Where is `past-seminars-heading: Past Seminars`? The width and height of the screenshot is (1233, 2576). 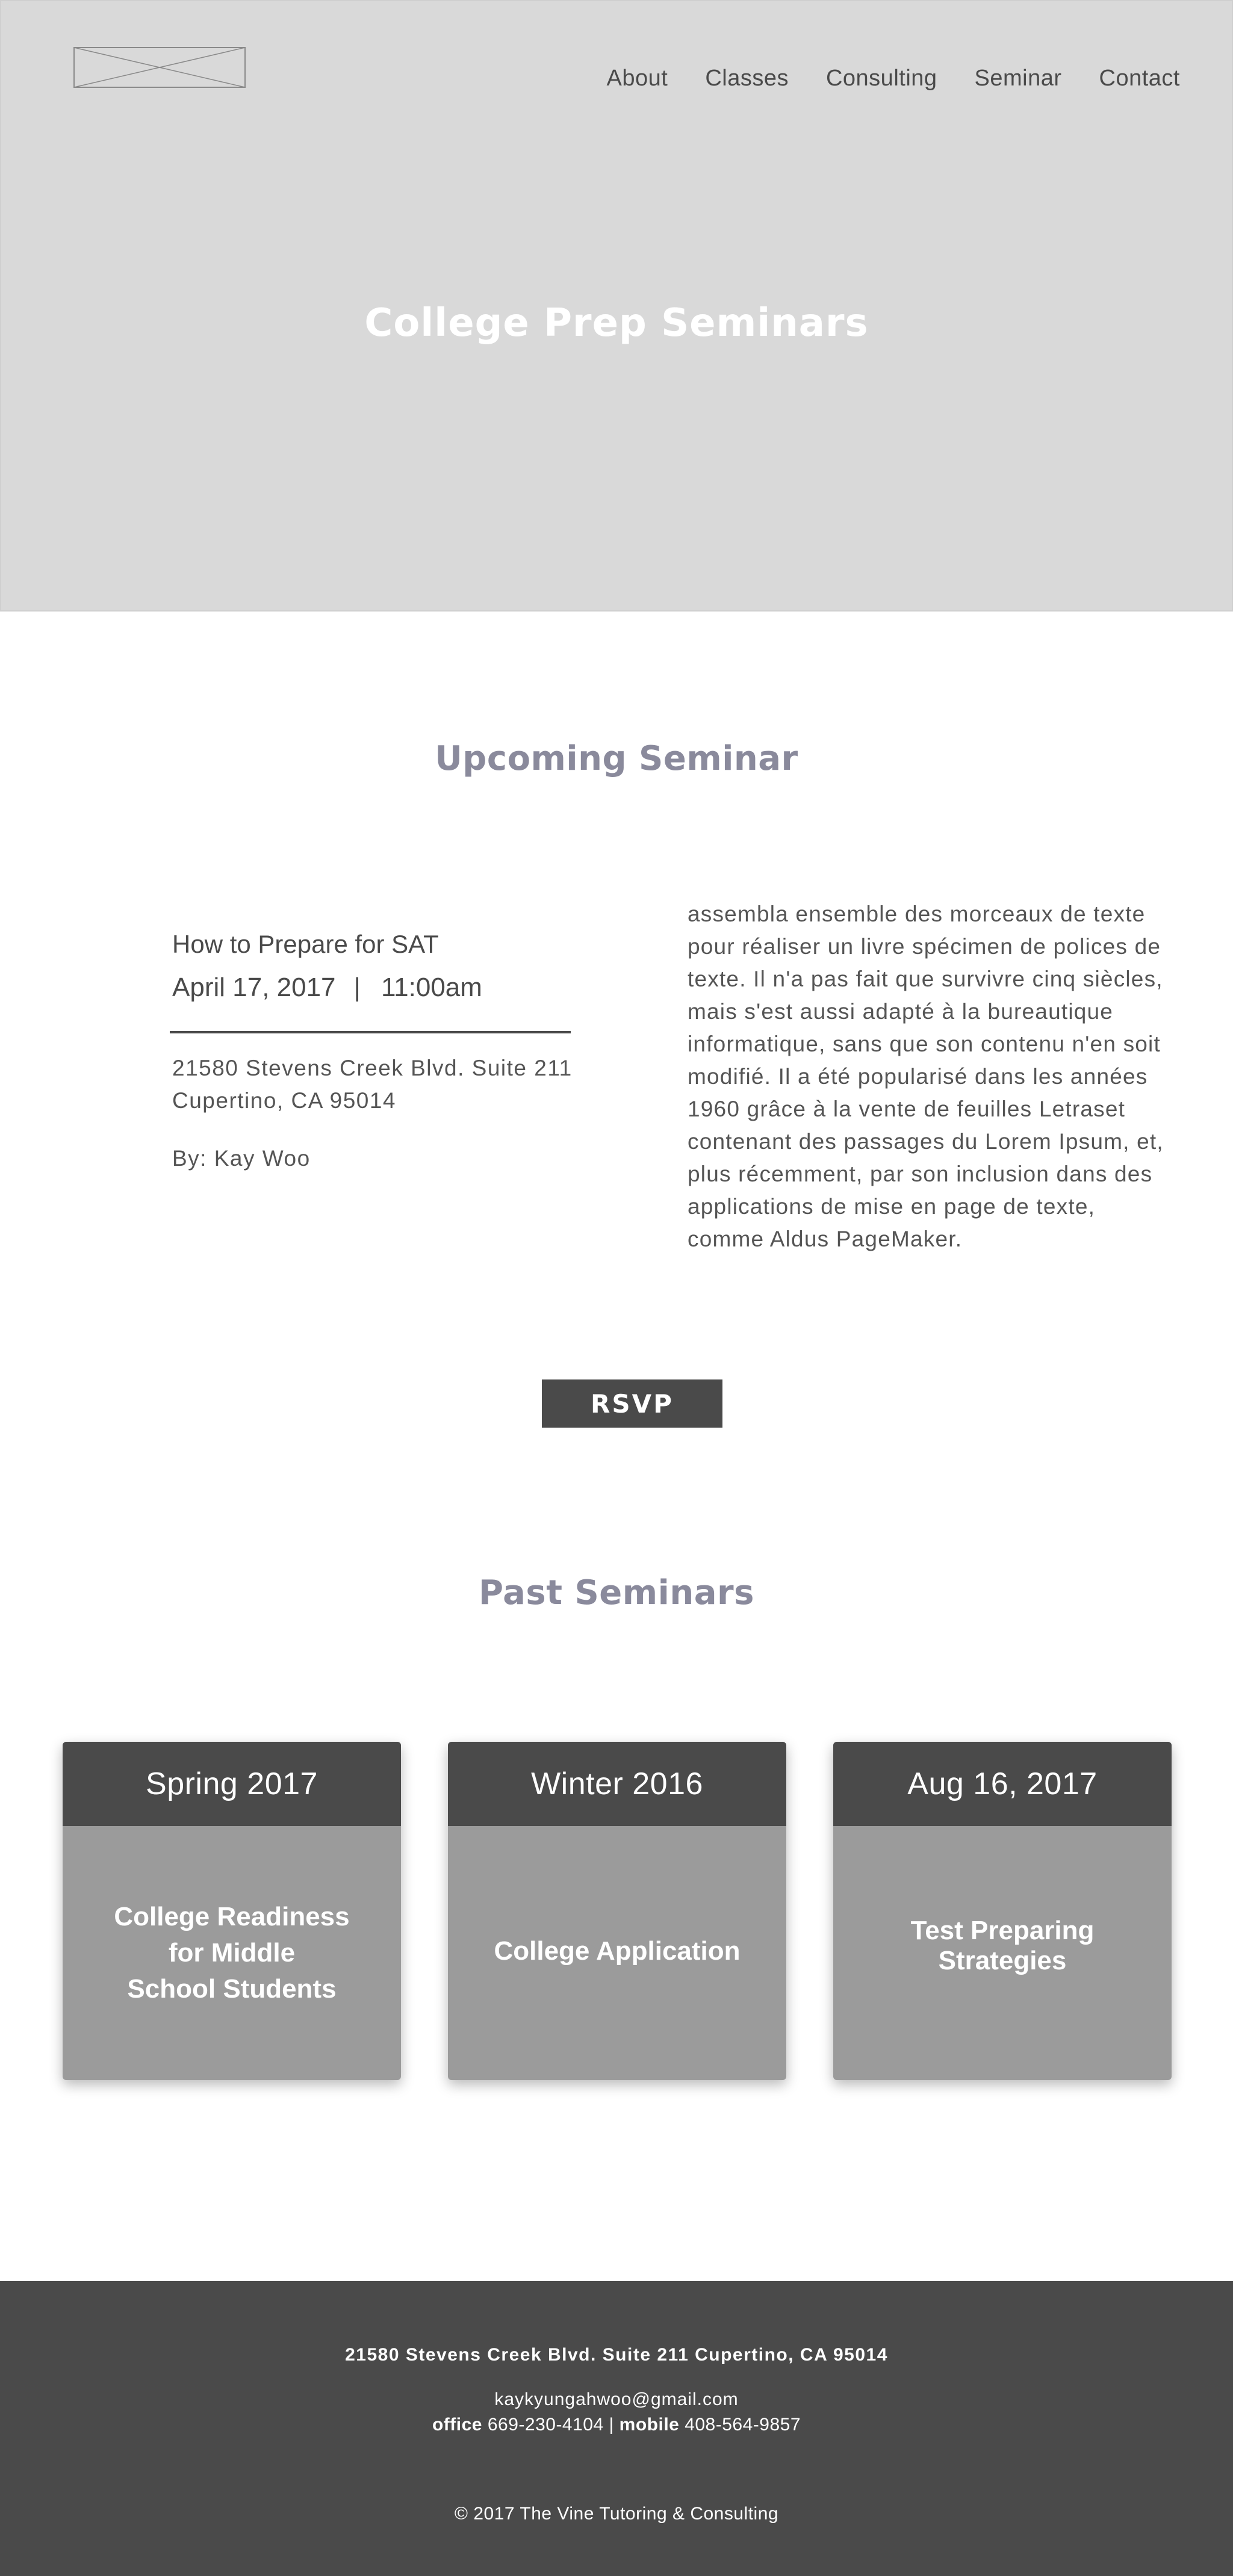
past-seminars-heading: Past Seminars is located at coordinates (616, 1593).